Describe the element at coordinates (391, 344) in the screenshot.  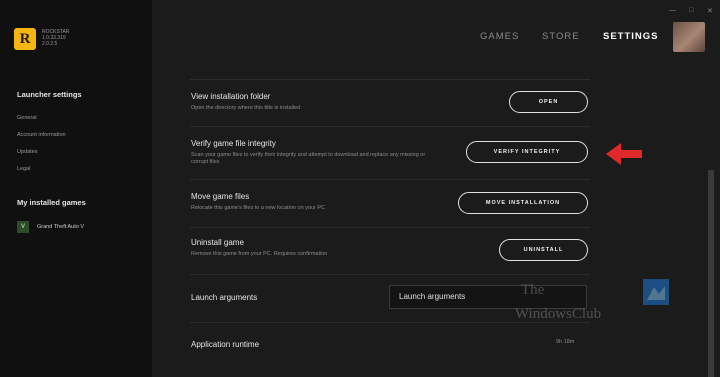
I see `row-application-runtime: Application runtime` at that location.